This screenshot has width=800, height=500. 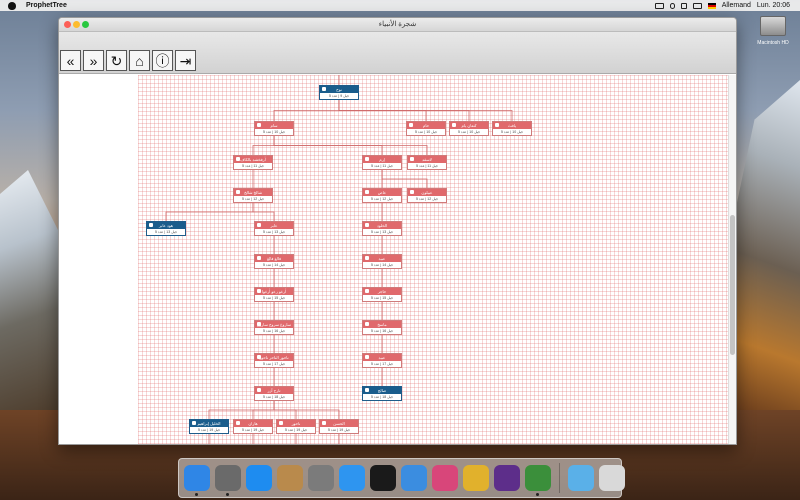 I want to click on chrome-icon, so click(x=476, y=478).